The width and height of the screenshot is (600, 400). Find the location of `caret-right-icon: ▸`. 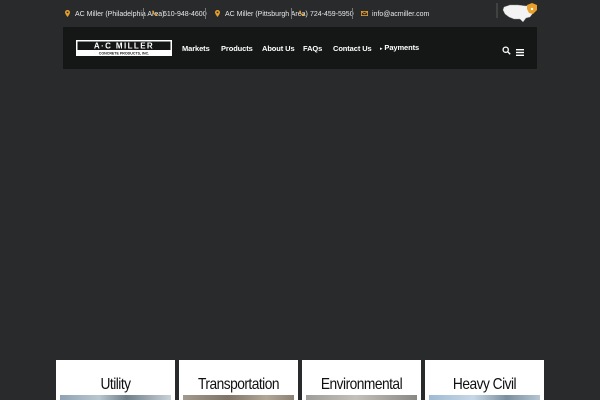

caret-right-icon: ▸ is located at coordinates (381, 49).